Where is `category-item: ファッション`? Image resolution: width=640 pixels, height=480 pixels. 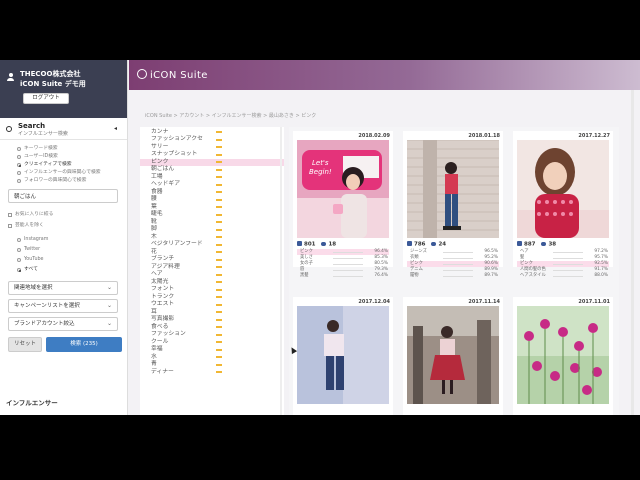 category-item: ファッション is located at coordinates (212, 335).